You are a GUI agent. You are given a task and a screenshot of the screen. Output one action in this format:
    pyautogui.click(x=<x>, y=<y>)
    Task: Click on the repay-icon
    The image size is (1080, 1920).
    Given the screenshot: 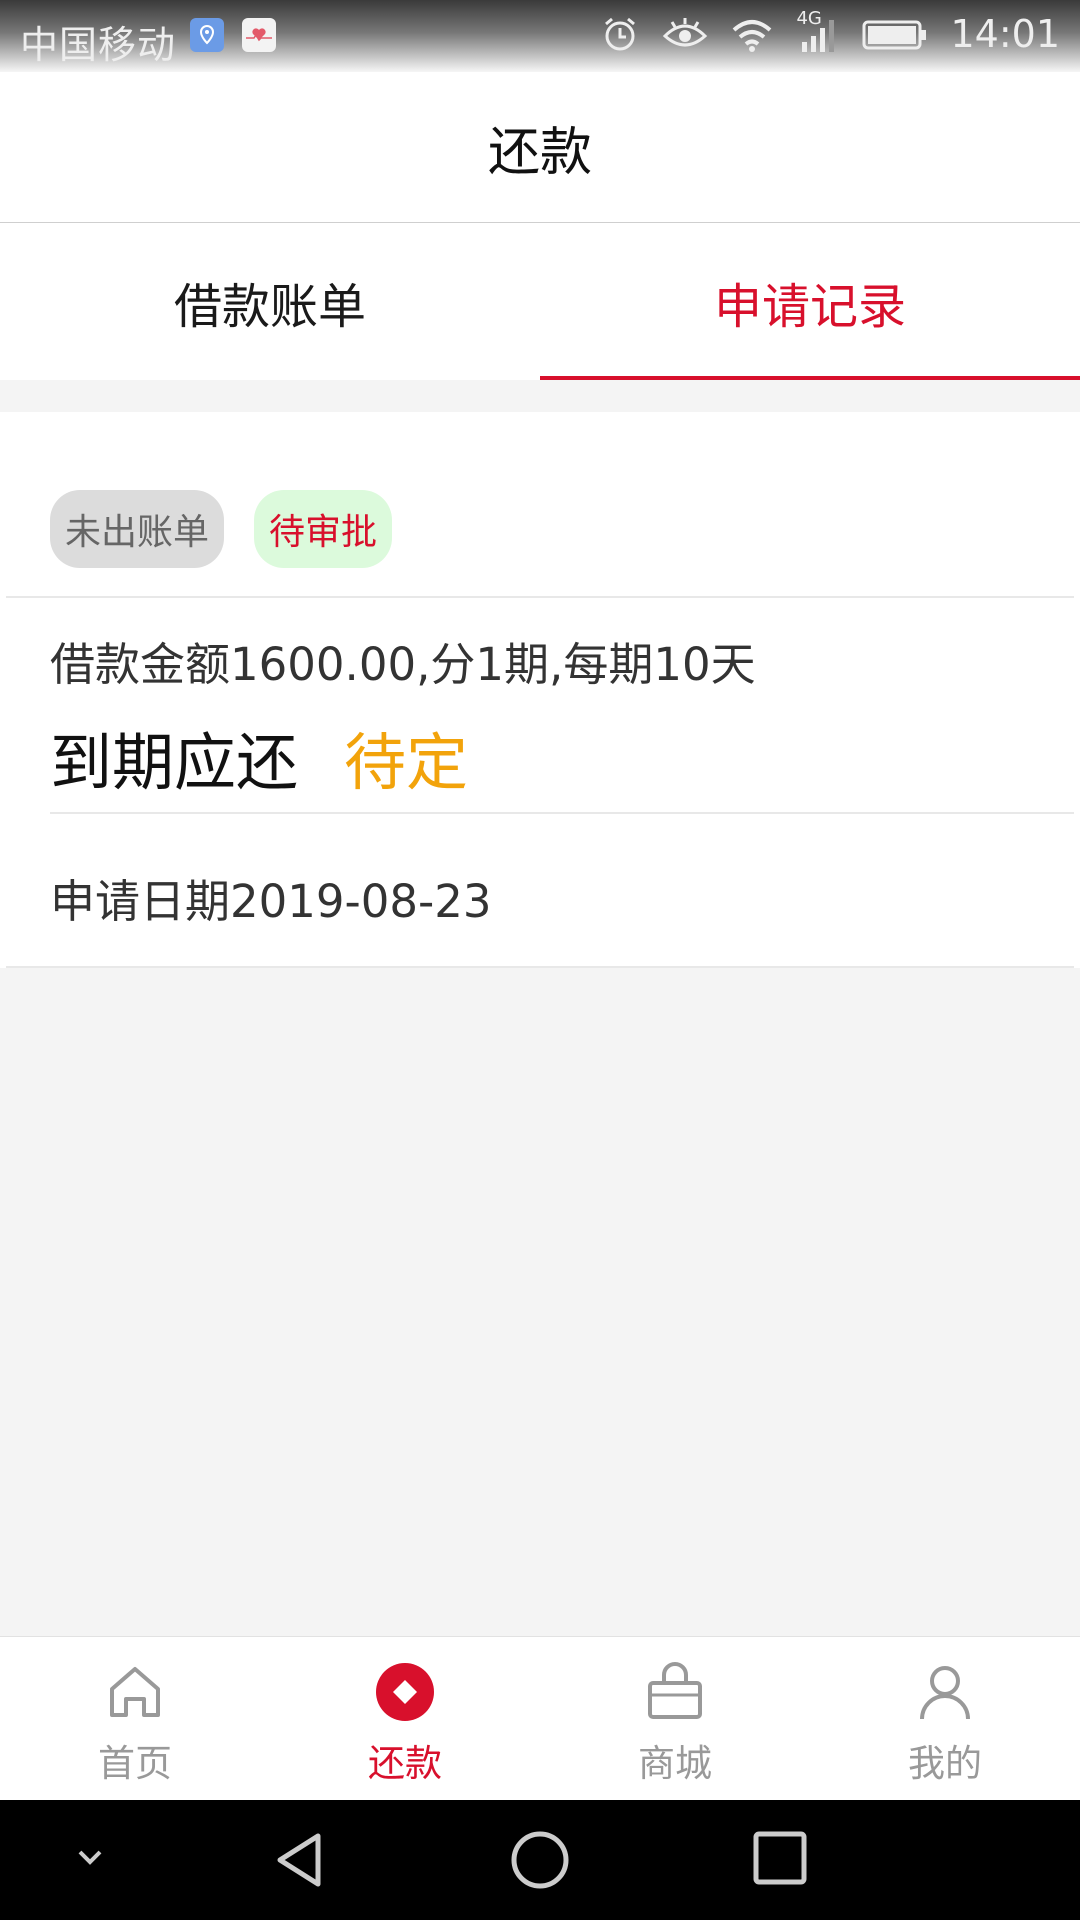 What is the action you would take?
    pyautogui.click(x=405, y=1692)
    